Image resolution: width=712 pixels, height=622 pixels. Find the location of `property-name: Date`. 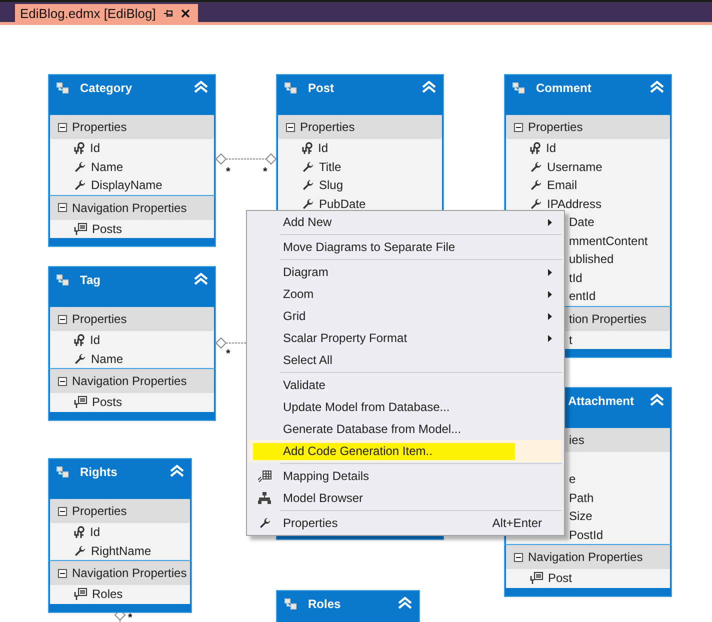

property-name: Date is located at coordinates (581, 222).